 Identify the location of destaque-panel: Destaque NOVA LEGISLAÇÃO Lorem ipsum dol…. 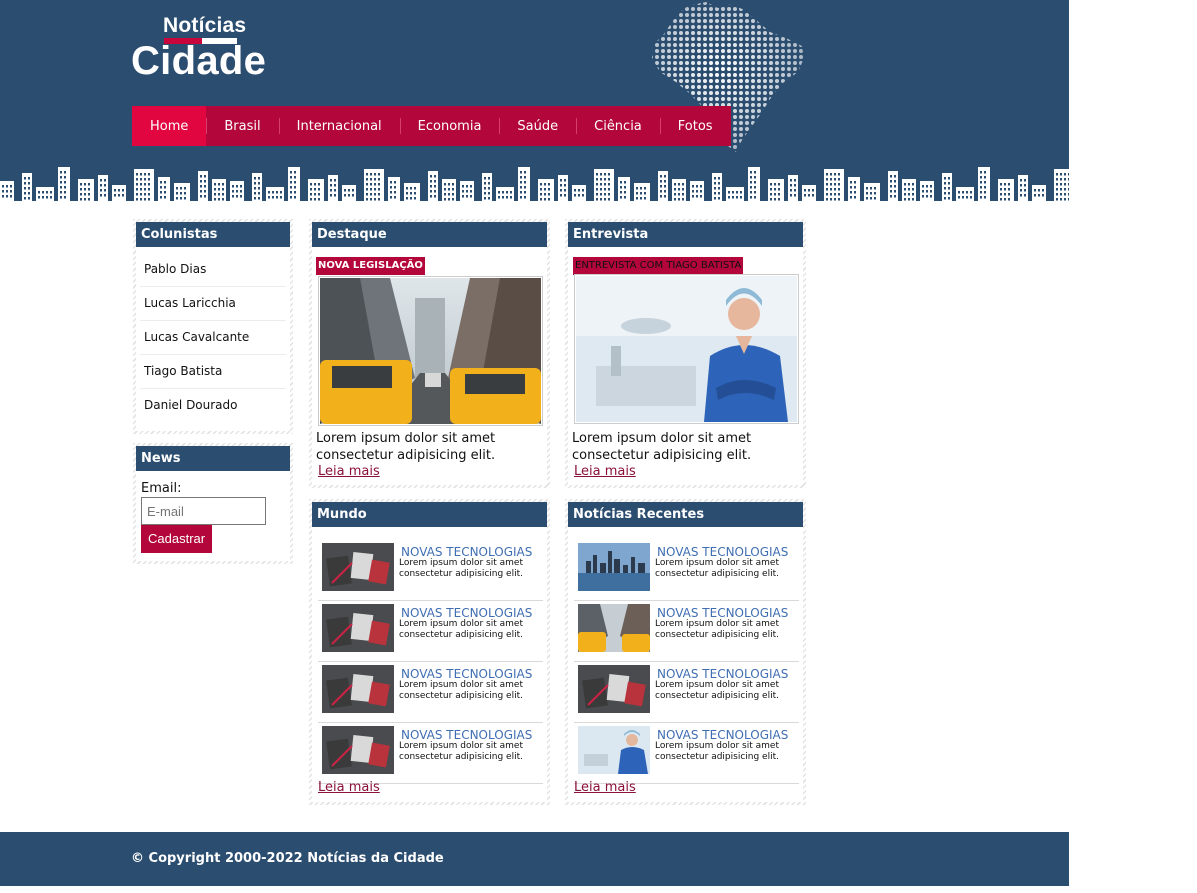
(429, 353).